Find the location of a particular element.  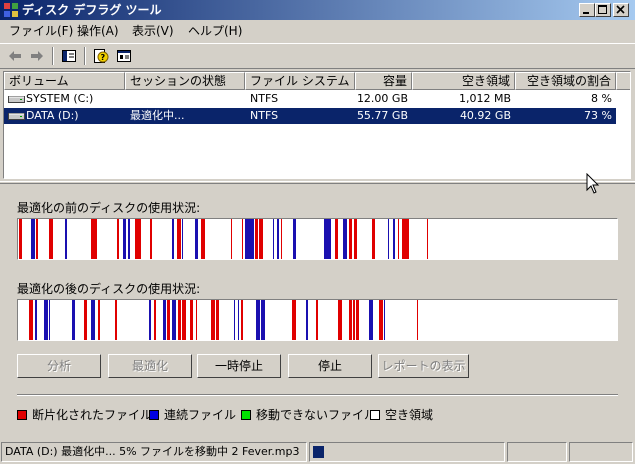

legend-label-free: 空き領域 is located at coordinates (409, 415).